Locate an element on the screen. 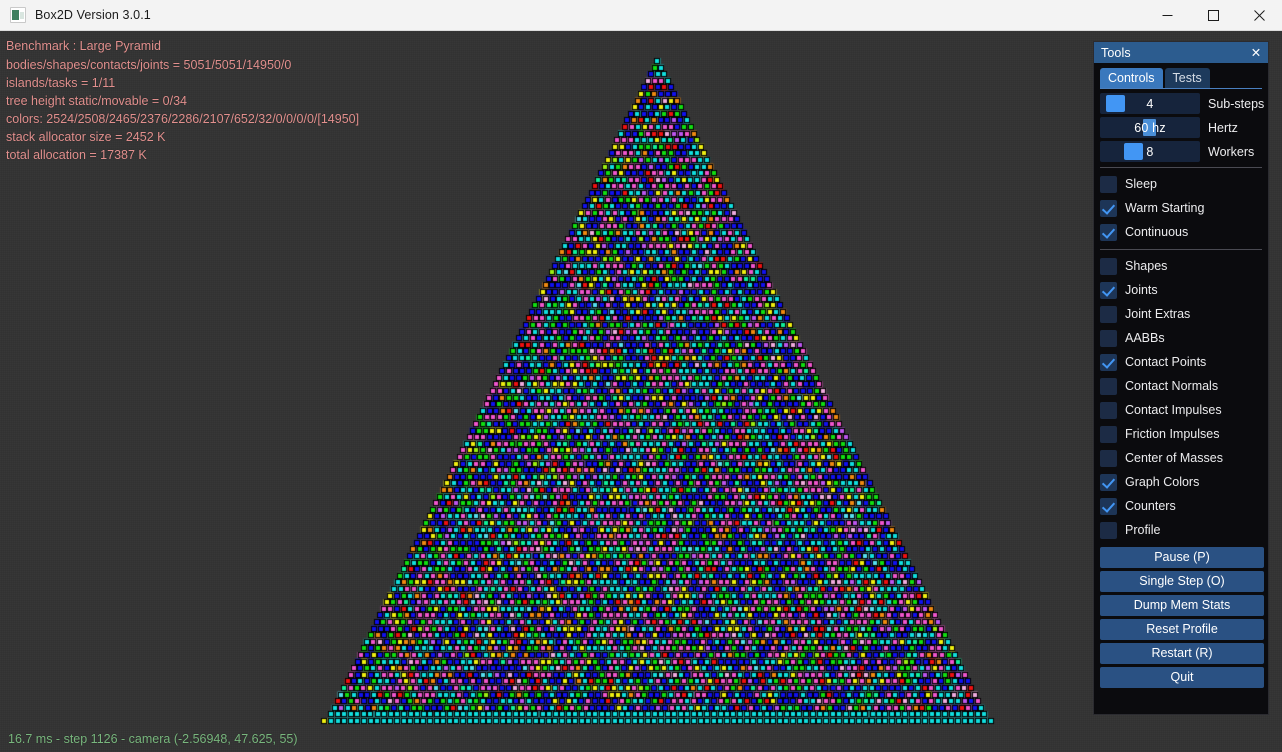 This screenshot has height=752, width=1282. checkbox-label: Joint Extras is located at coordinates (1158, 314).